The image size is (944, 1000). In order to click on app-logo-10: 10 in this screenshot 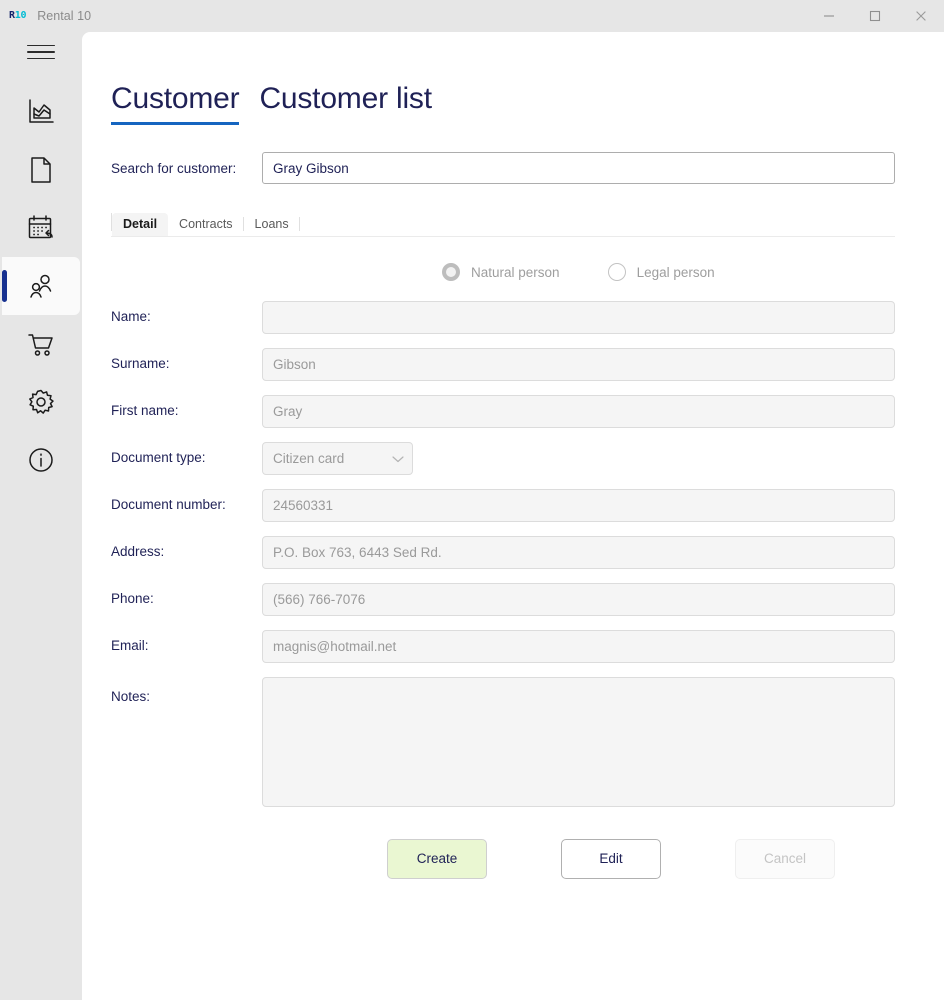, I will do `click(20, 15)`.